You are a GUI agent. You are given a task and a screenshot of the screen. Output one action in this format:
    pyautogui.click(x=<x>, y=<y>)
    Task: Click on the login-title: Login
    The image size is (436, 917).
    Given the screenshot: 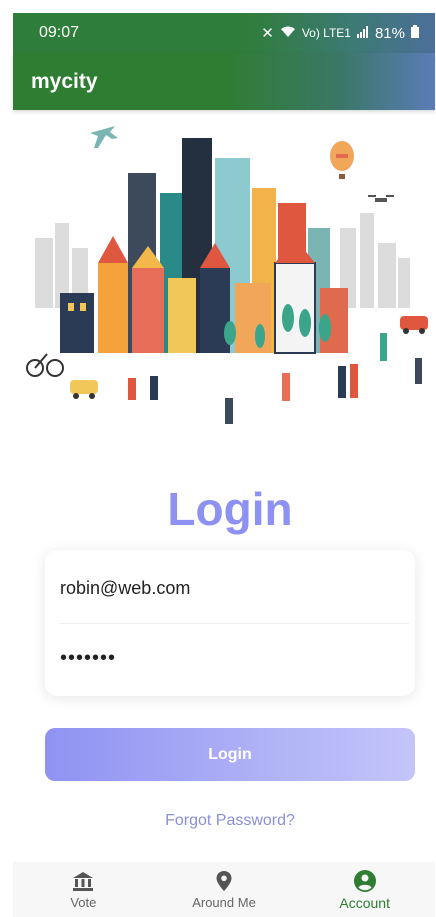 What is the action you would take?
    pyautogui.click(x=230, y=509)
    